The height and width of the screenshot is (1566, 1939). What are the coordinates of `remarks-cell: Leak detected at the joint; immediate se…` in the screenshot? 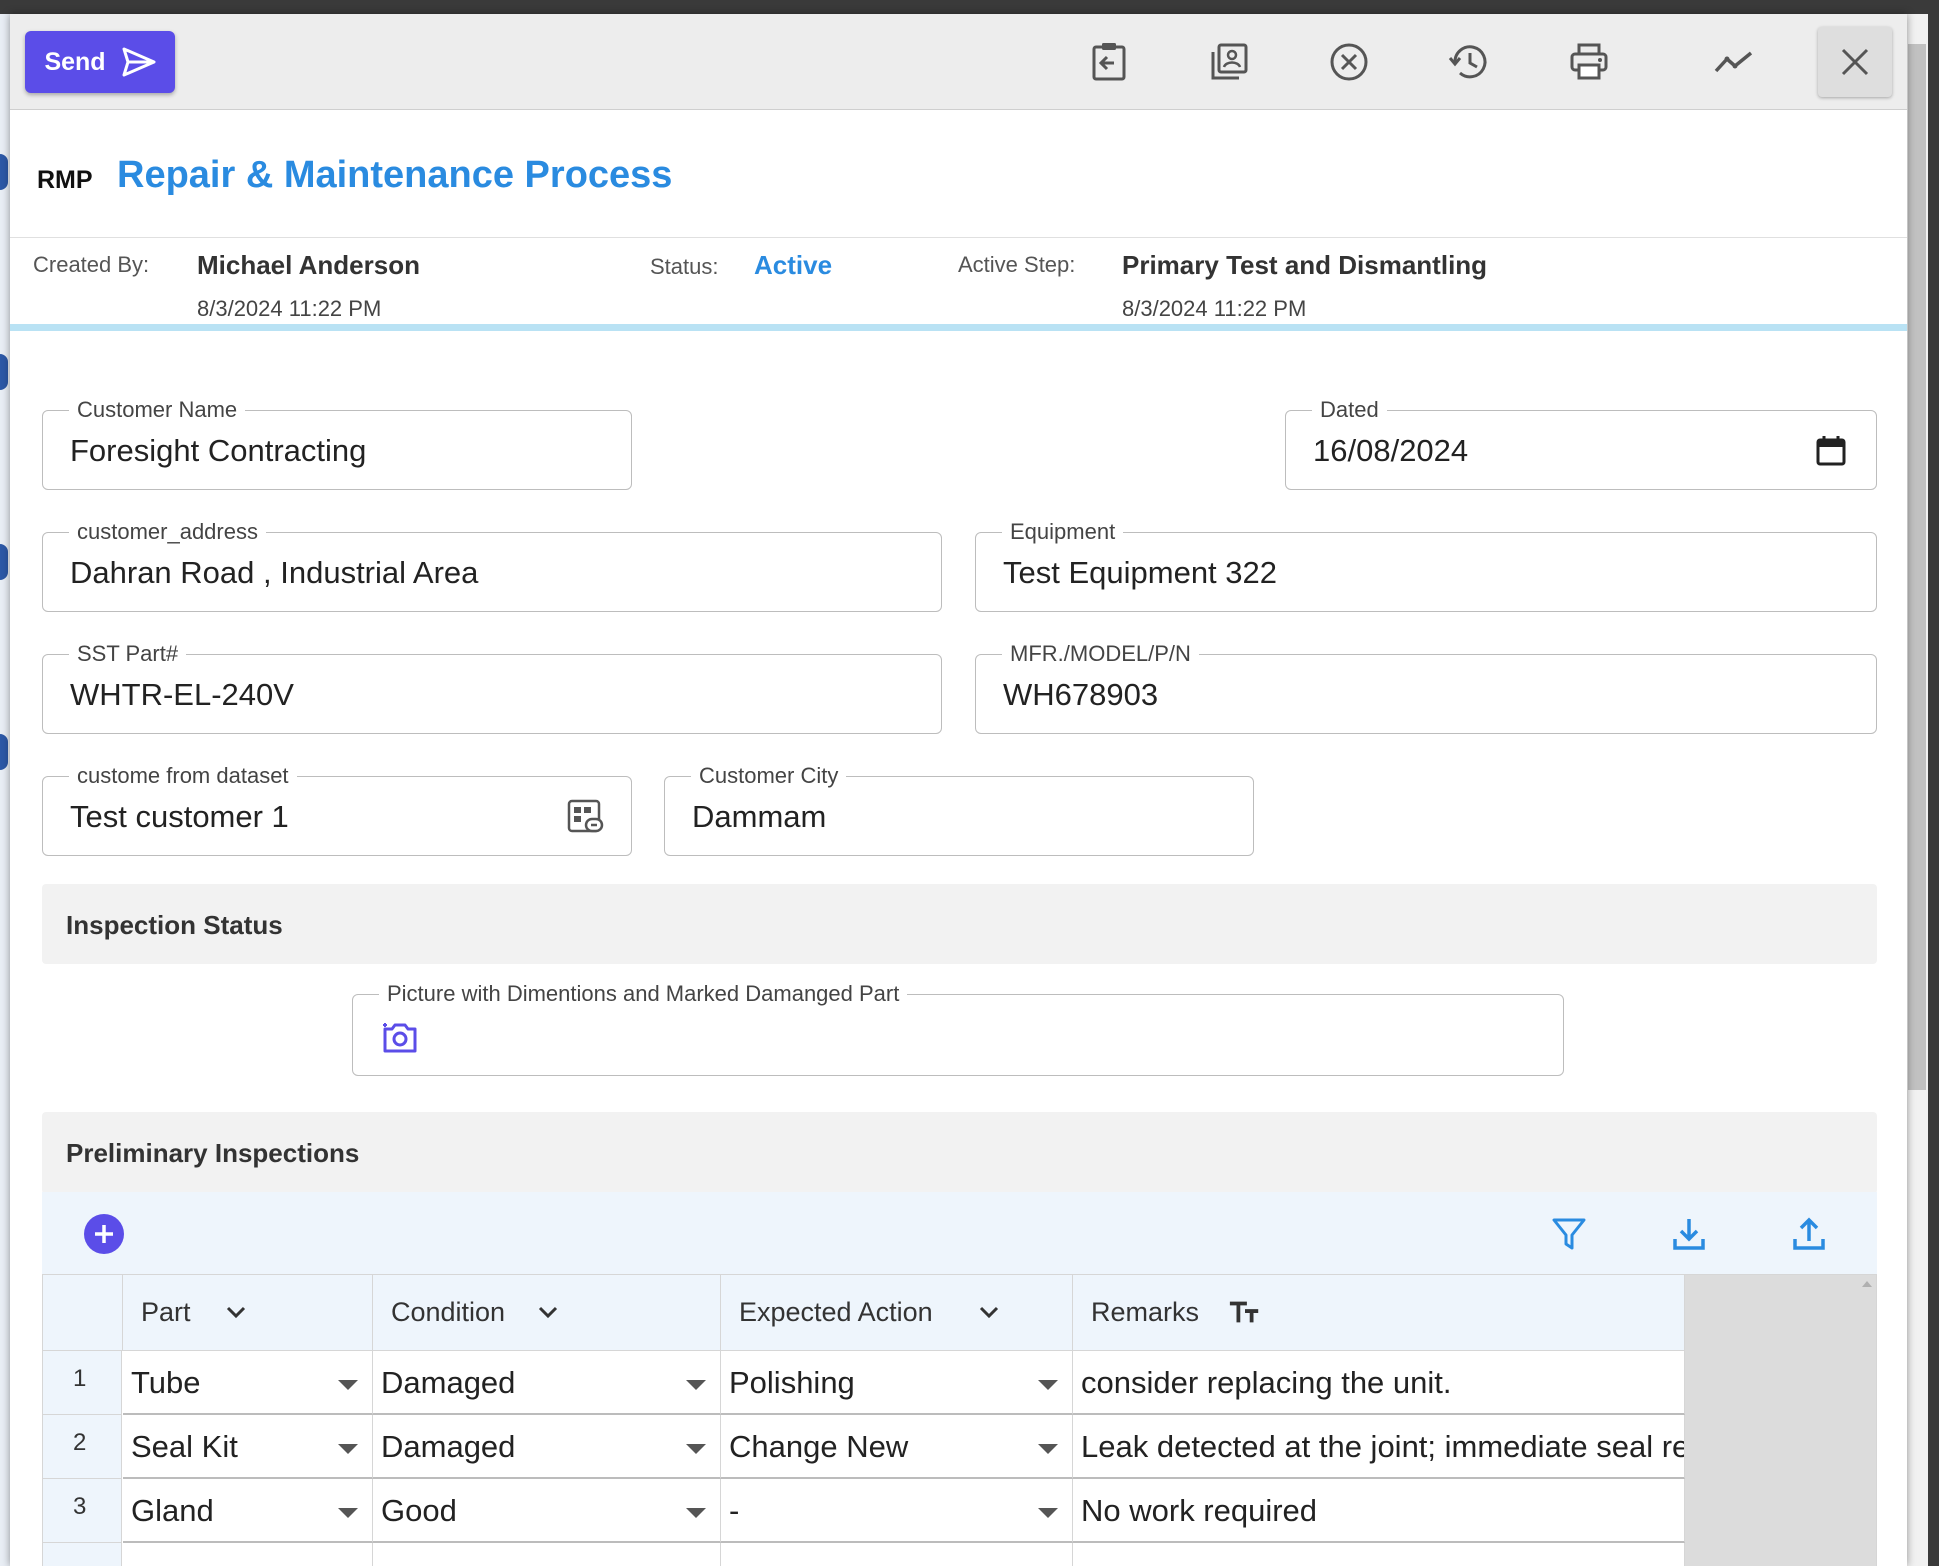 It's located at (1379, 1447).